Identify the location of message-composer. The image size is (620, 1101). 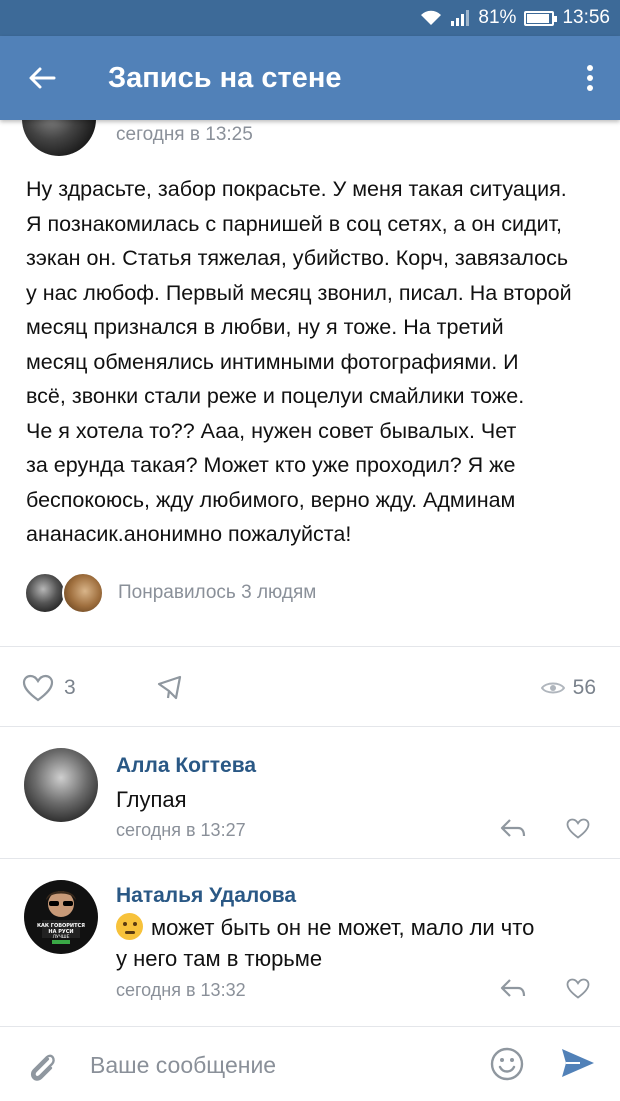
(310, 1063).